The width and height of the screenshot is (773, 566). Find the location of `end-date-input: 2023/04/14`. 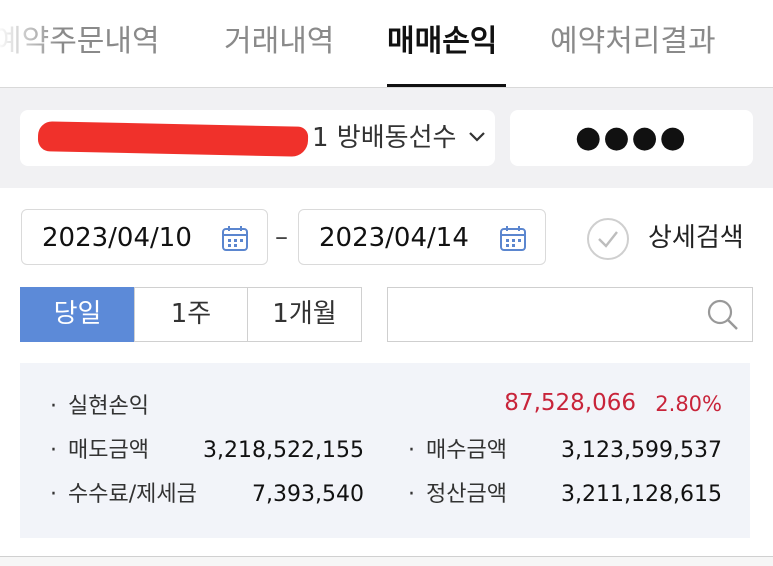

end-date-input: 2023/04/14 is located at coordinates (422, 237).